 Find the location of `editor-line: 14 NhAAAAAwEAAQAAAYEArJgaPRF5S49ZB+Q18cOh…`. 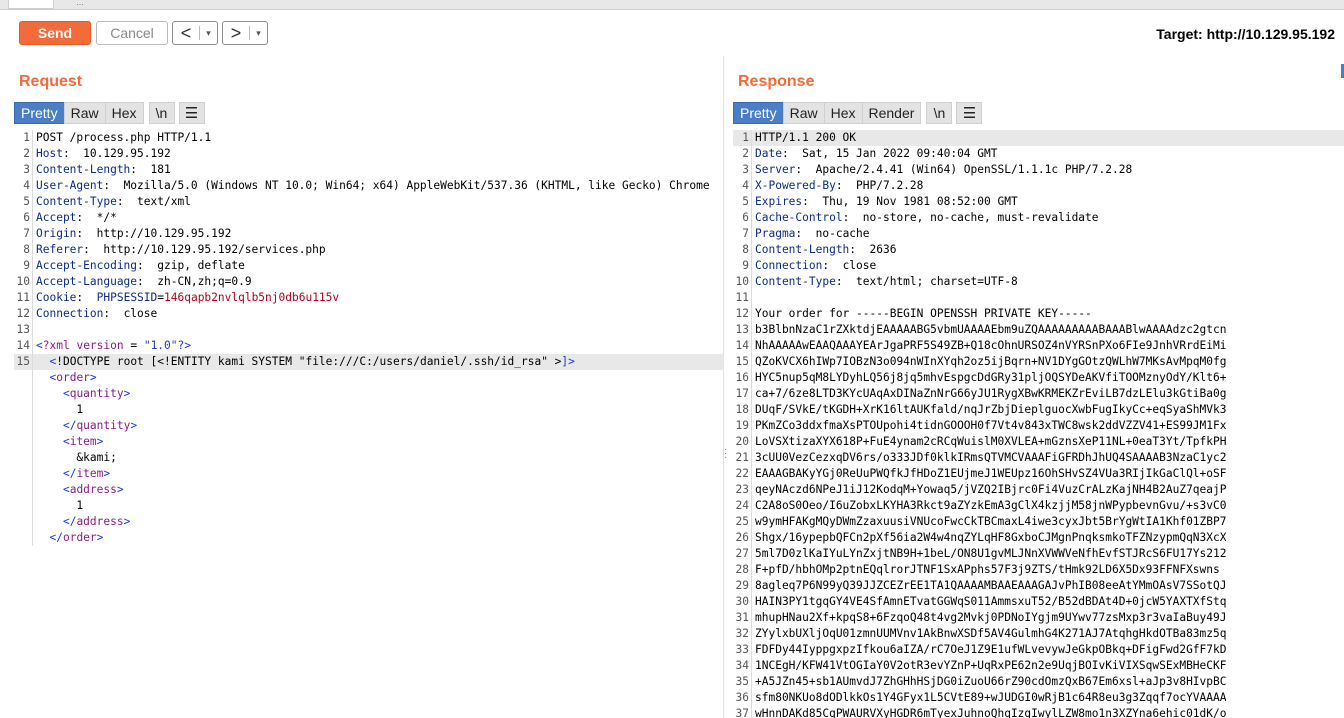

editor-line: 14 NhAAAAAwEAAQAAAYEArJgaPRF5S49ZB+Q18cOh… is located at coordinates (1038, 346).